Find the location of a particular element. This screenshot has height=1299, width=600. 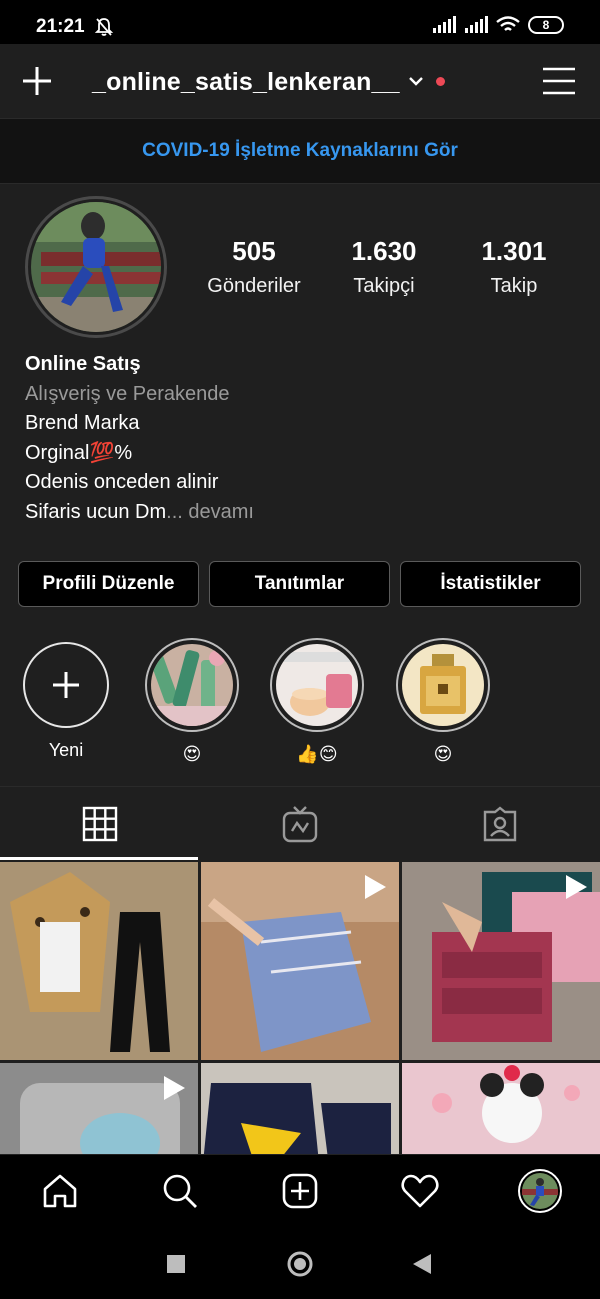

stat-posts-value: 505 is located at coordinates (254, 251).